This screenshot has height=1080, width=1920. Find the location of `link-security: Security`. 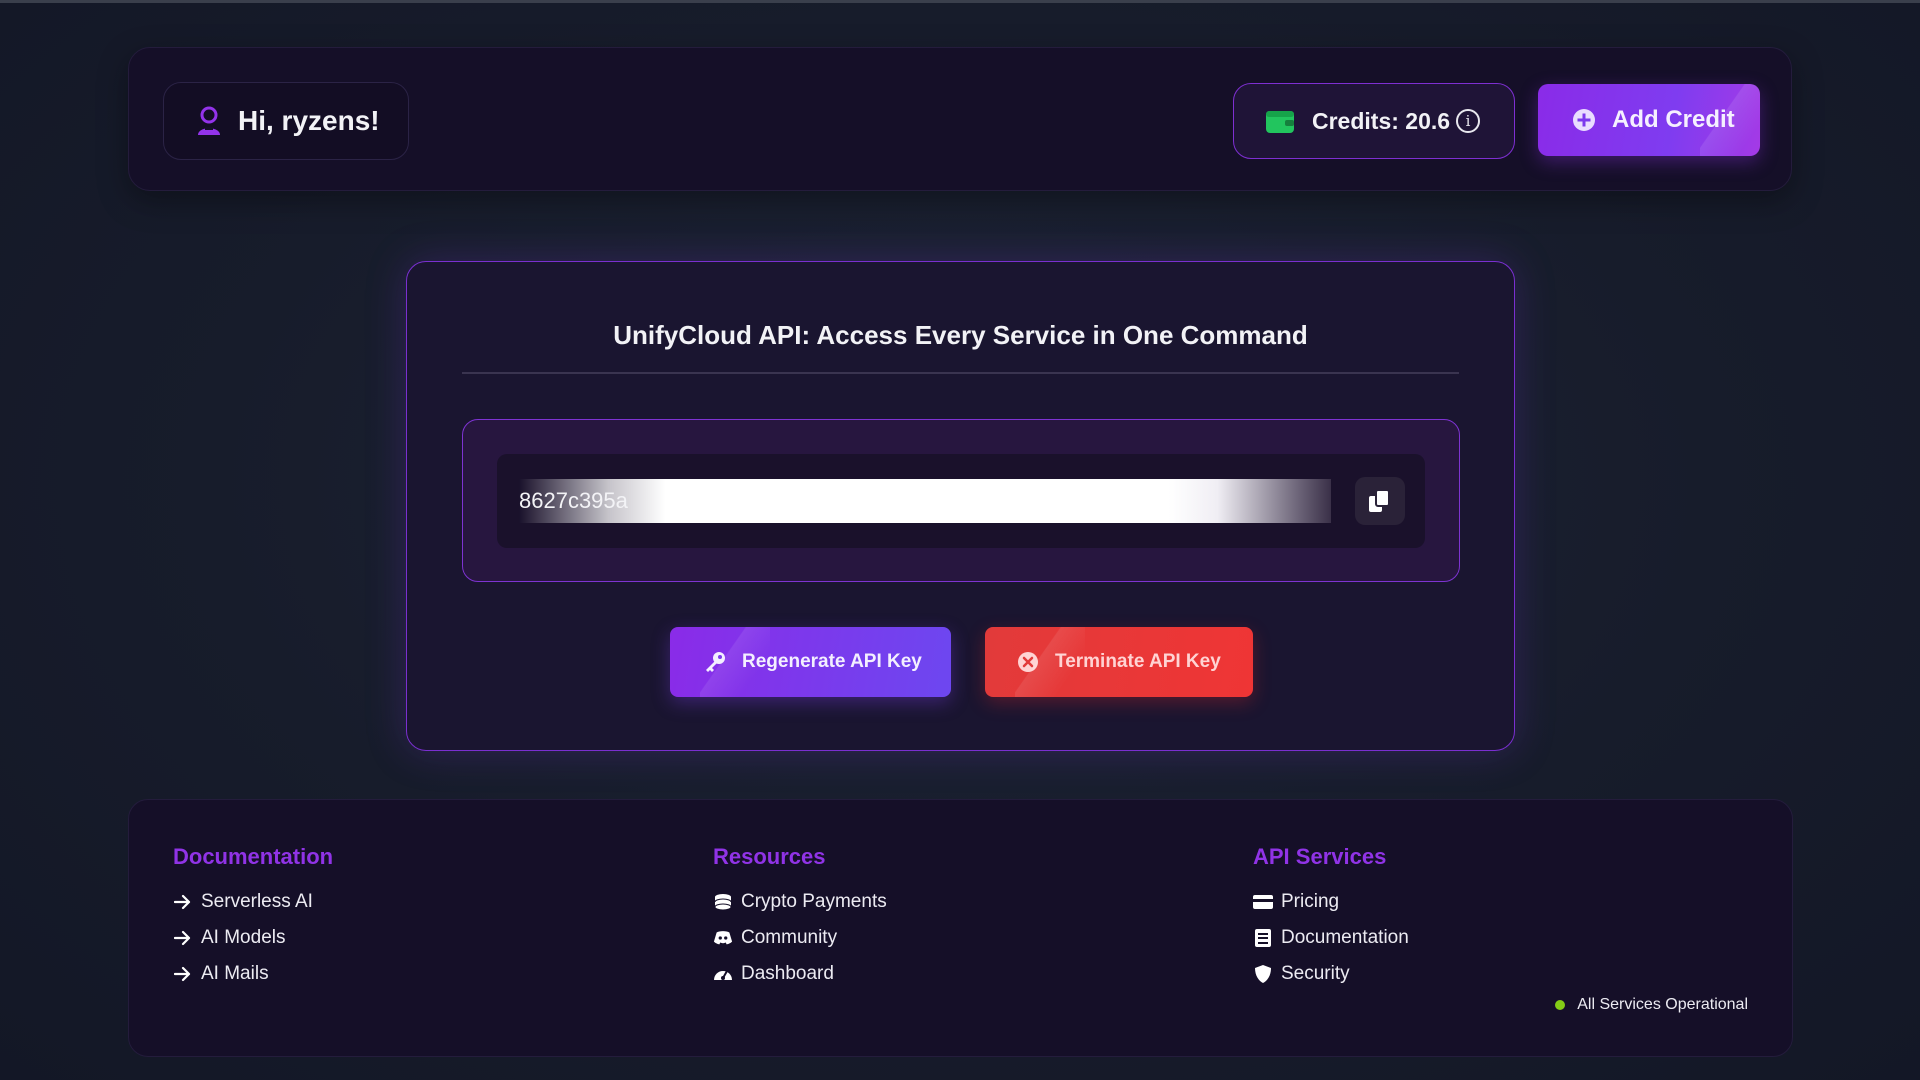

link-security: Security is located at coordinates (1331, 974).